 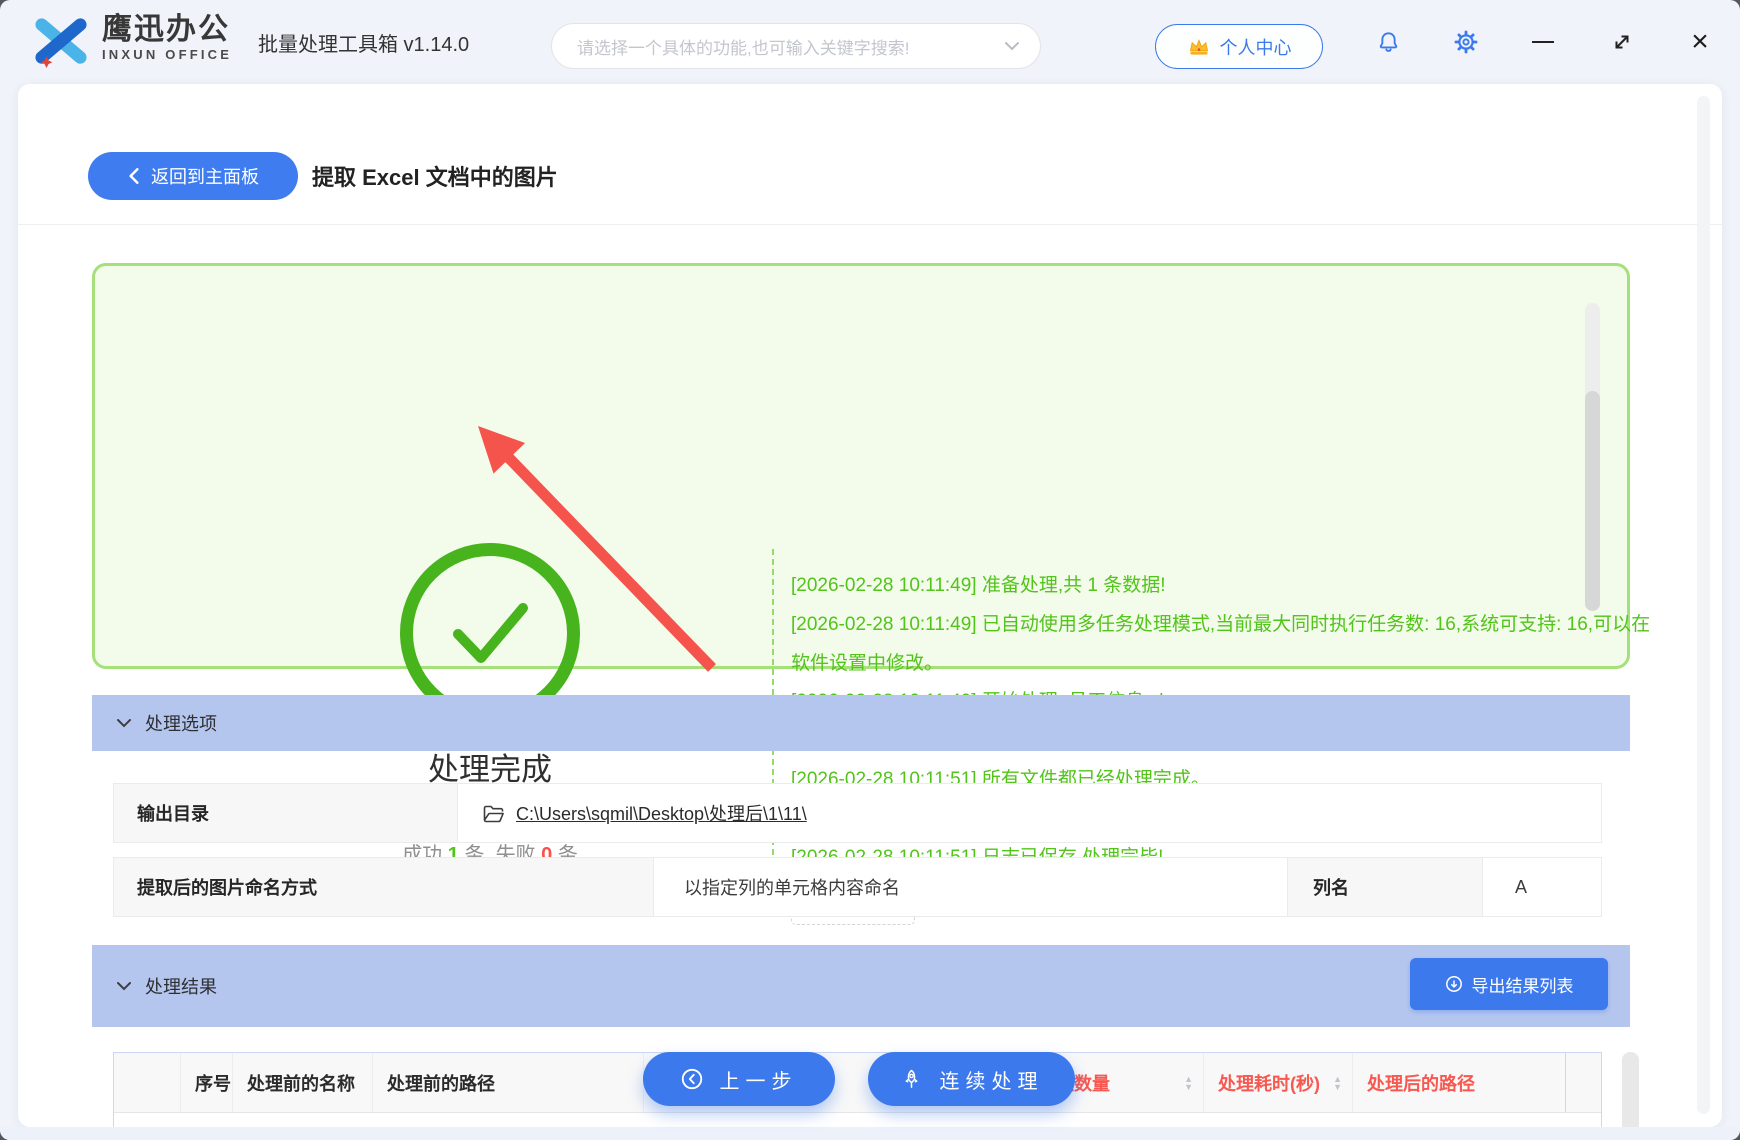 I want to click on folder-icon, so click(x=493, y=813).